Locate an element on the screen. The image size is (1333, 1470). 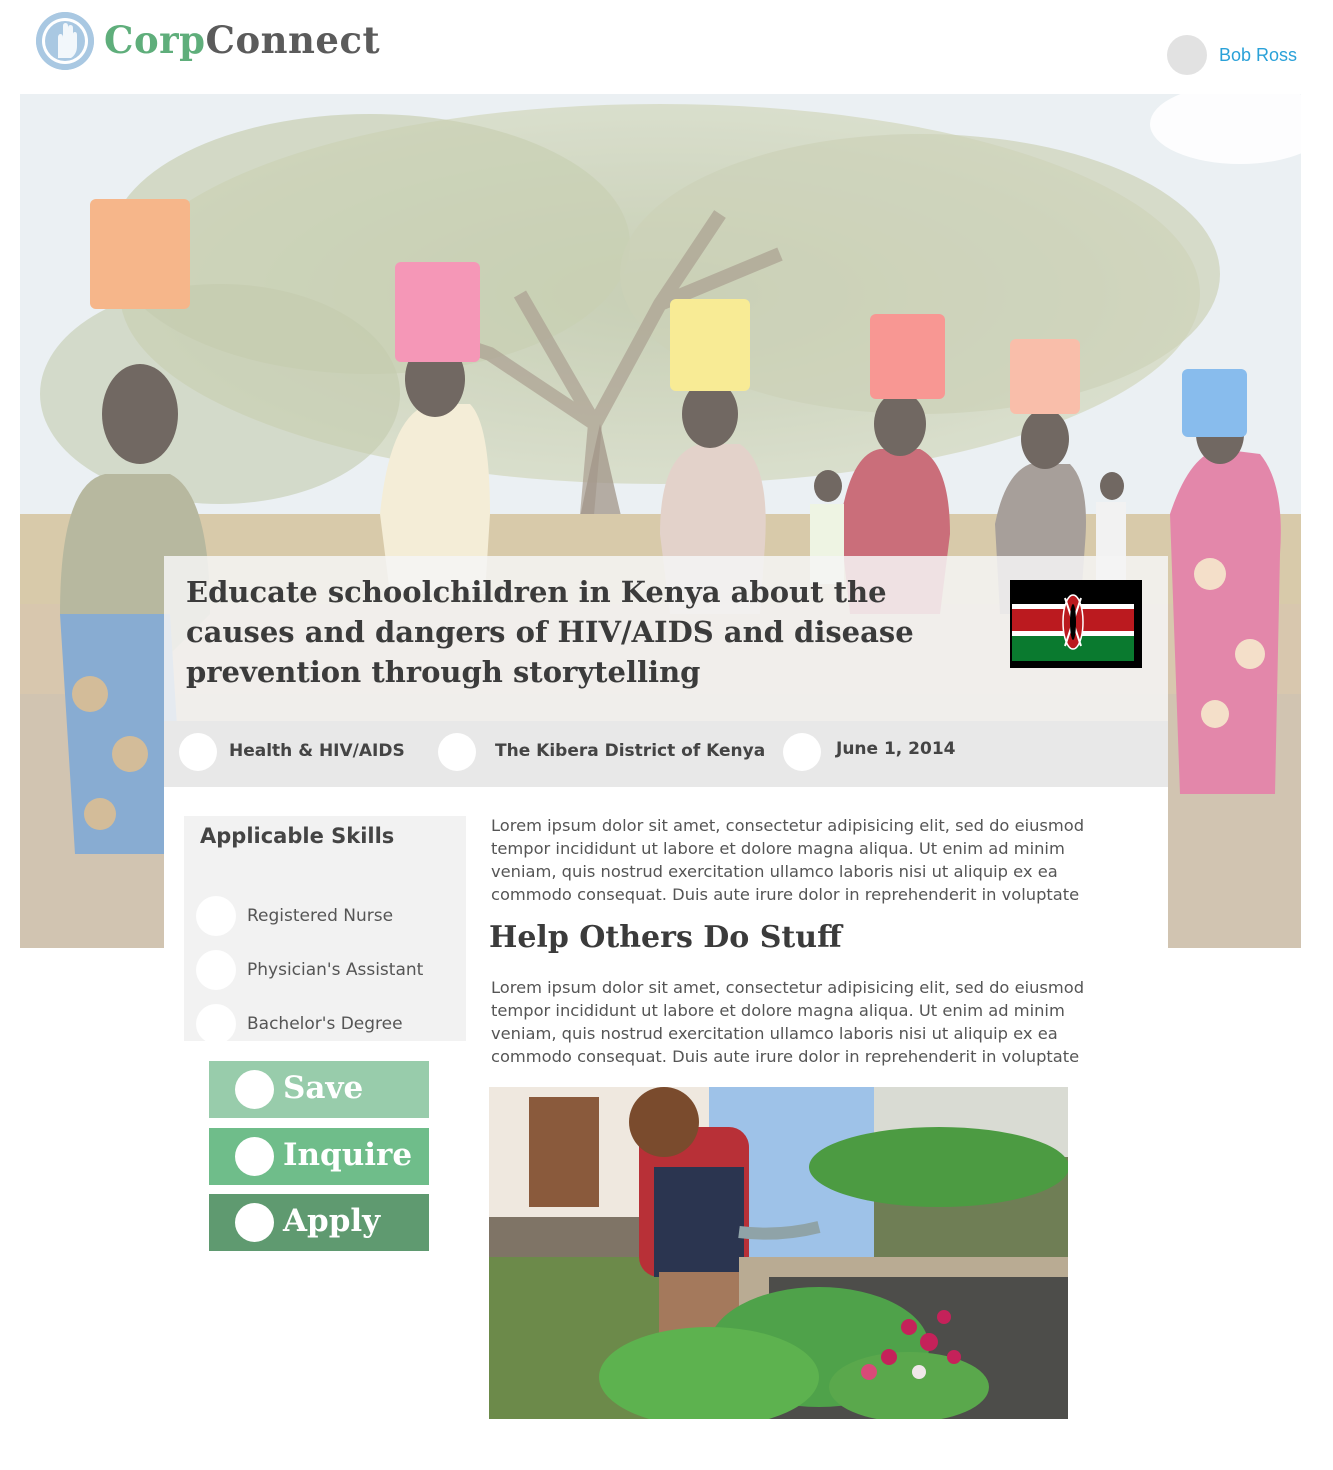
inquire-button-label: Inquire is located at coordinates (348, 1155).